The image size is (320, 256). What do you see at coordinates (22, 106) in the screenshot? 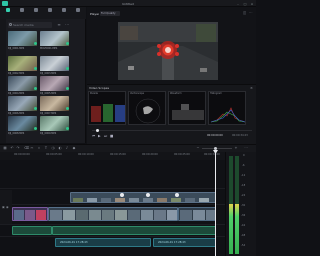
I see `media-item: DJI_0006.MP4` at bounding box center [22, 106].